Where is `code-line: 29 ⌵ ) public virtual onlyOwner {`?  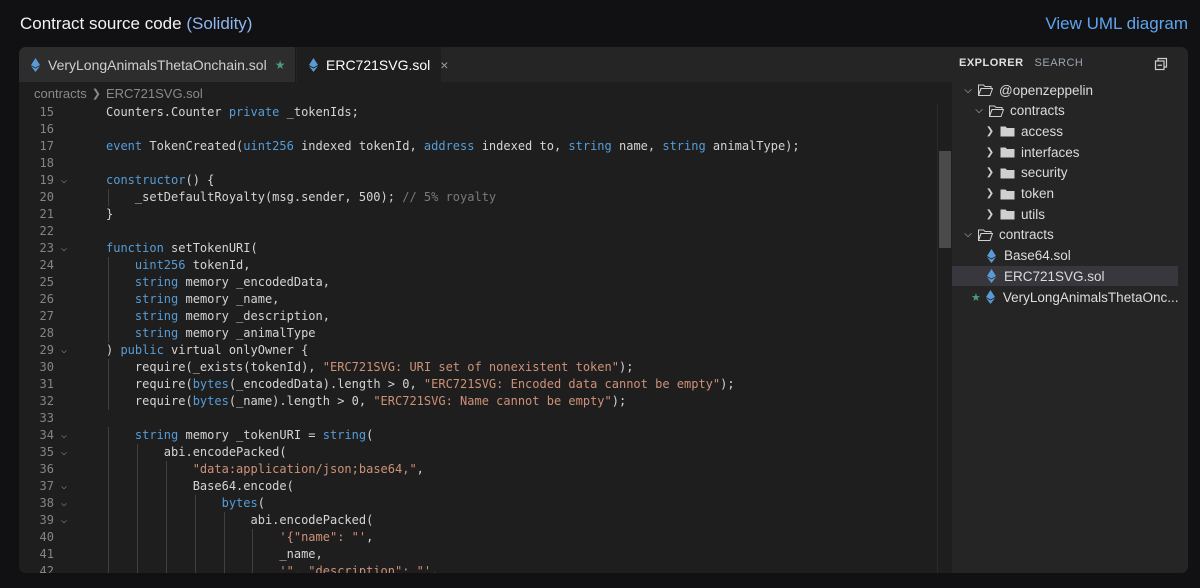 code-line: 29 ⌵ ) public virtual onlyOwner { is located at coordinates (478, 350).